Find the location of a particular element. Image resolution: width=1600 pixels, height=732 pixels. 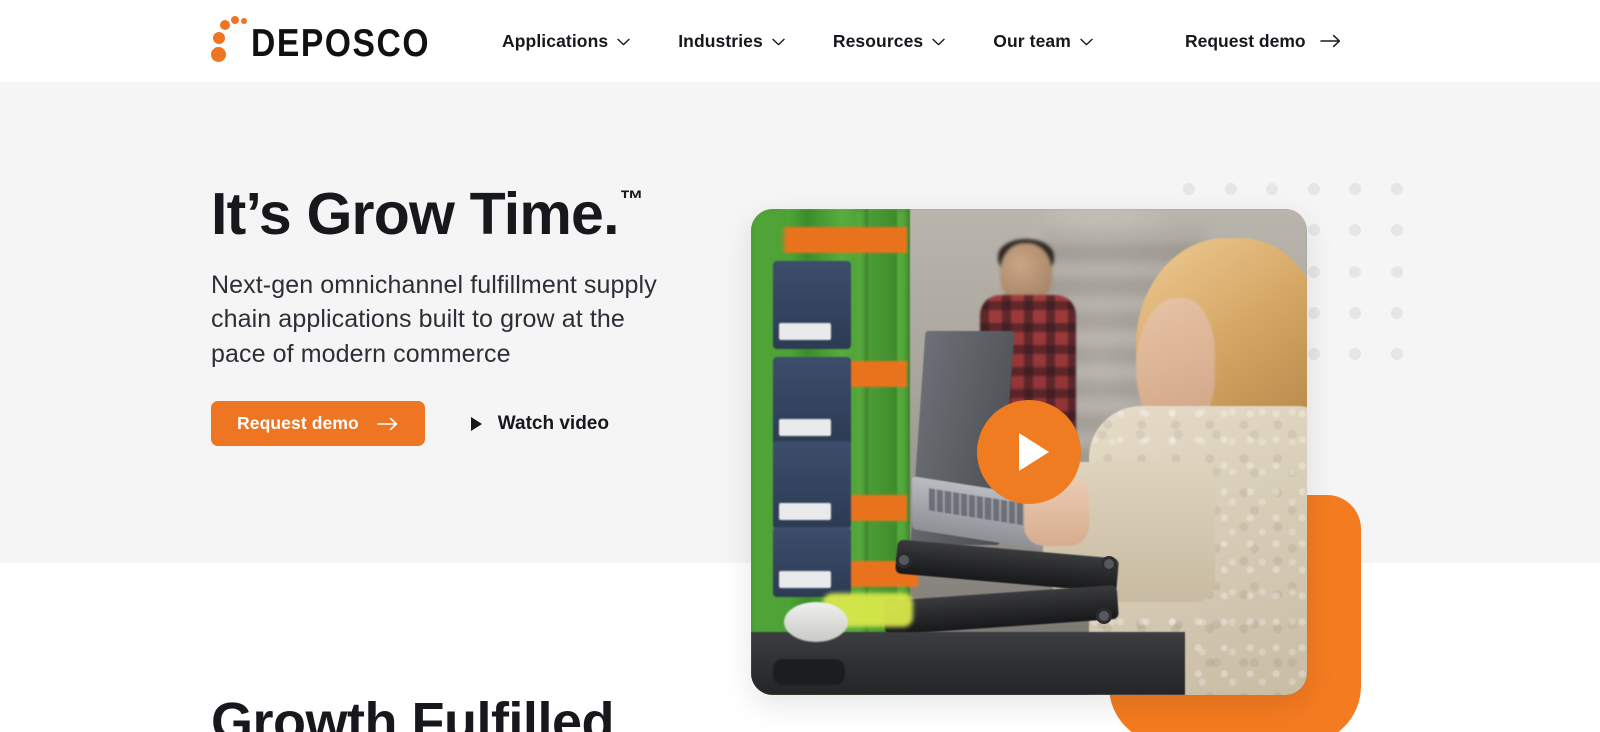

request-demo-button: Request demo is located at coordinates (318, 424).